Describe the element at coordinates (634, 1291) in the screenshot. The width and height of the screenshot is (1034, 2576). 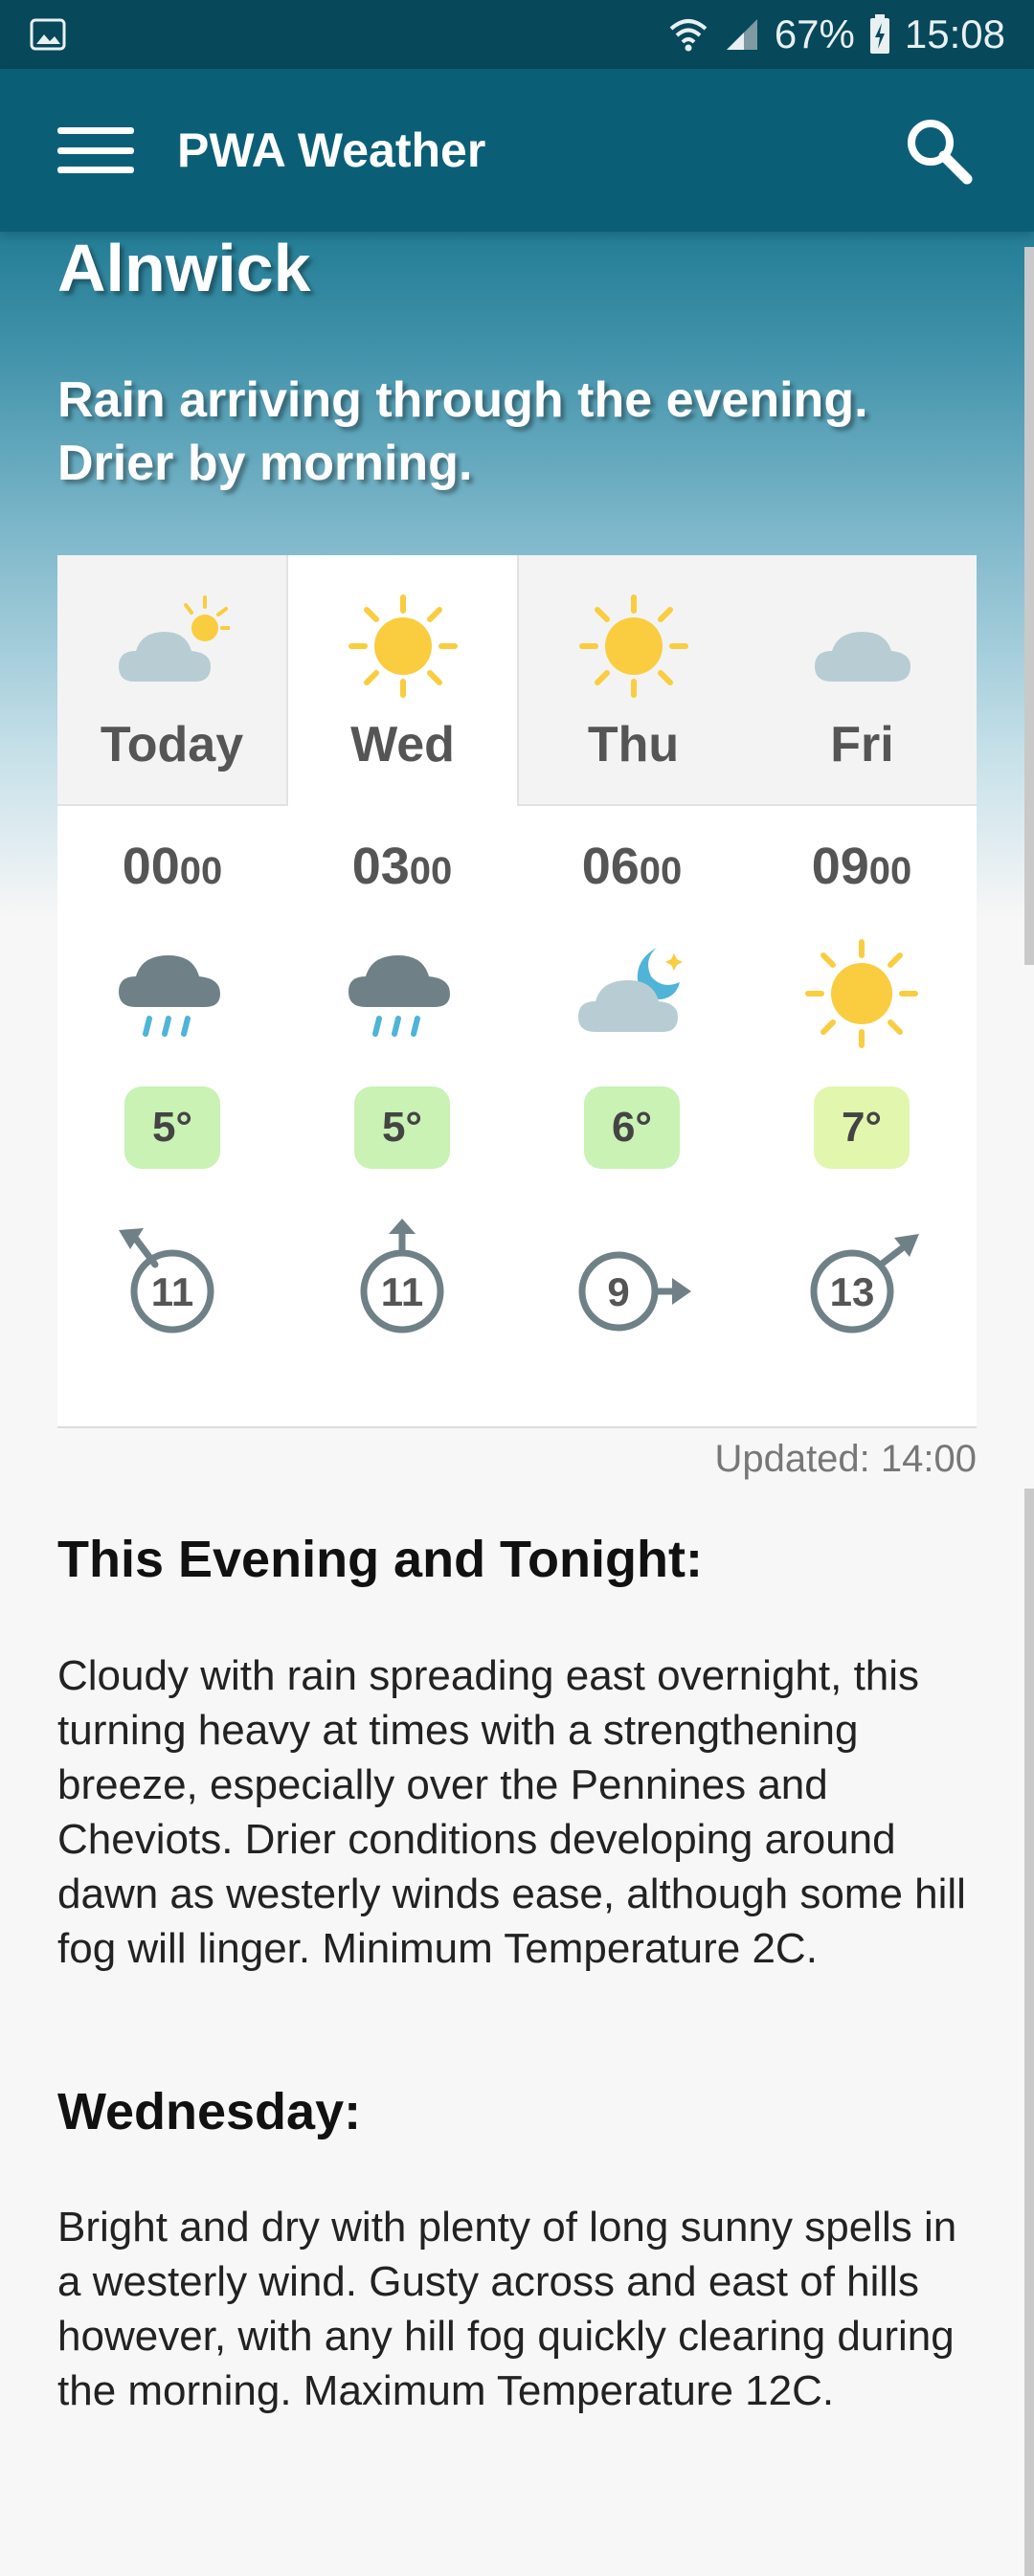
I see `wind-indicator: 9` at that location.